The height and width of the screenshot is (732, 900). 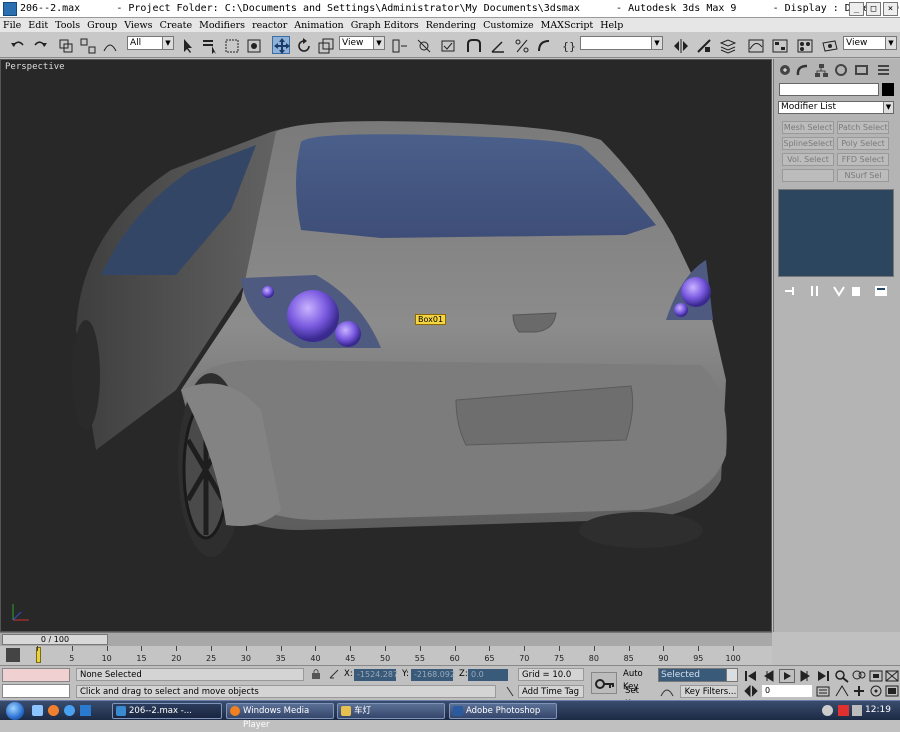 I want to click on maximize-viewport-icon, so click(x=892, y=691).